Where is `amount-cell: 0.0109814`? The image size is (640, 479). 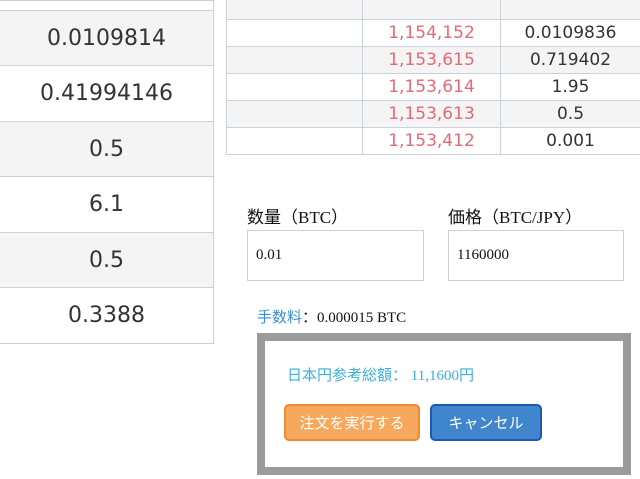 amount-cell: 0.0109814 is located at coordinates (107, 38).